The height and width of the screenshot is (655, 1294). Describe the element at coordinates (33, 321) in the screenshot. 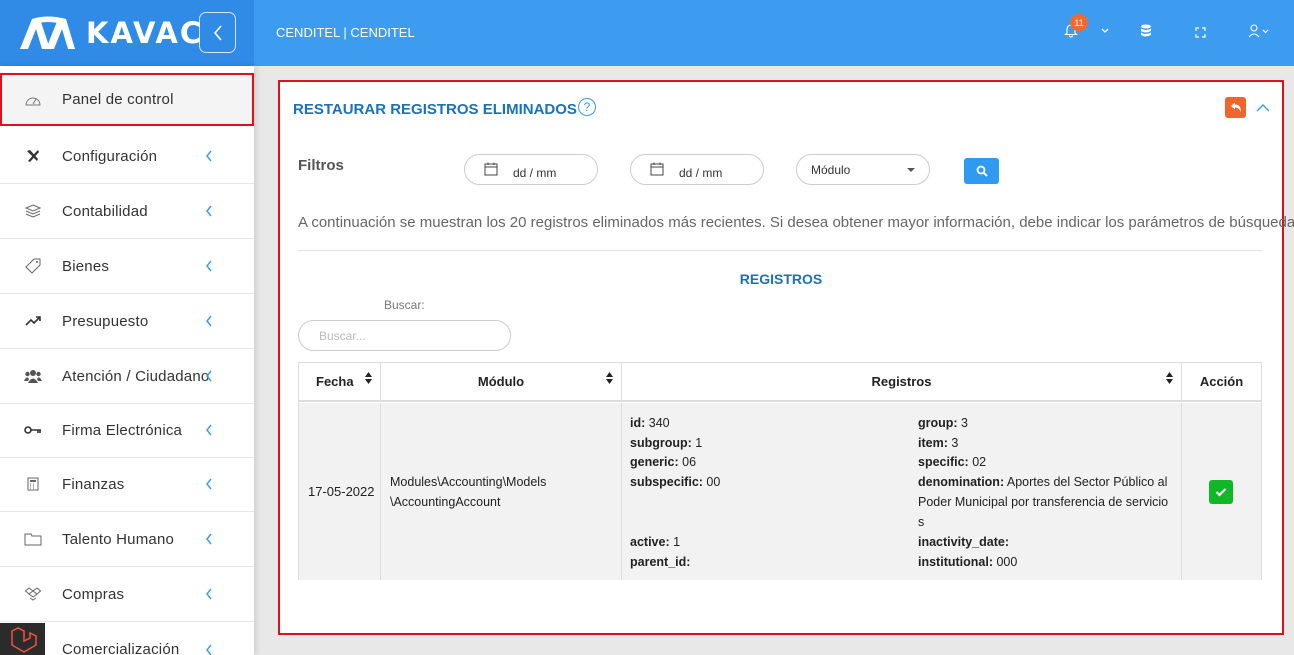

I see `trend-icon` at that location.